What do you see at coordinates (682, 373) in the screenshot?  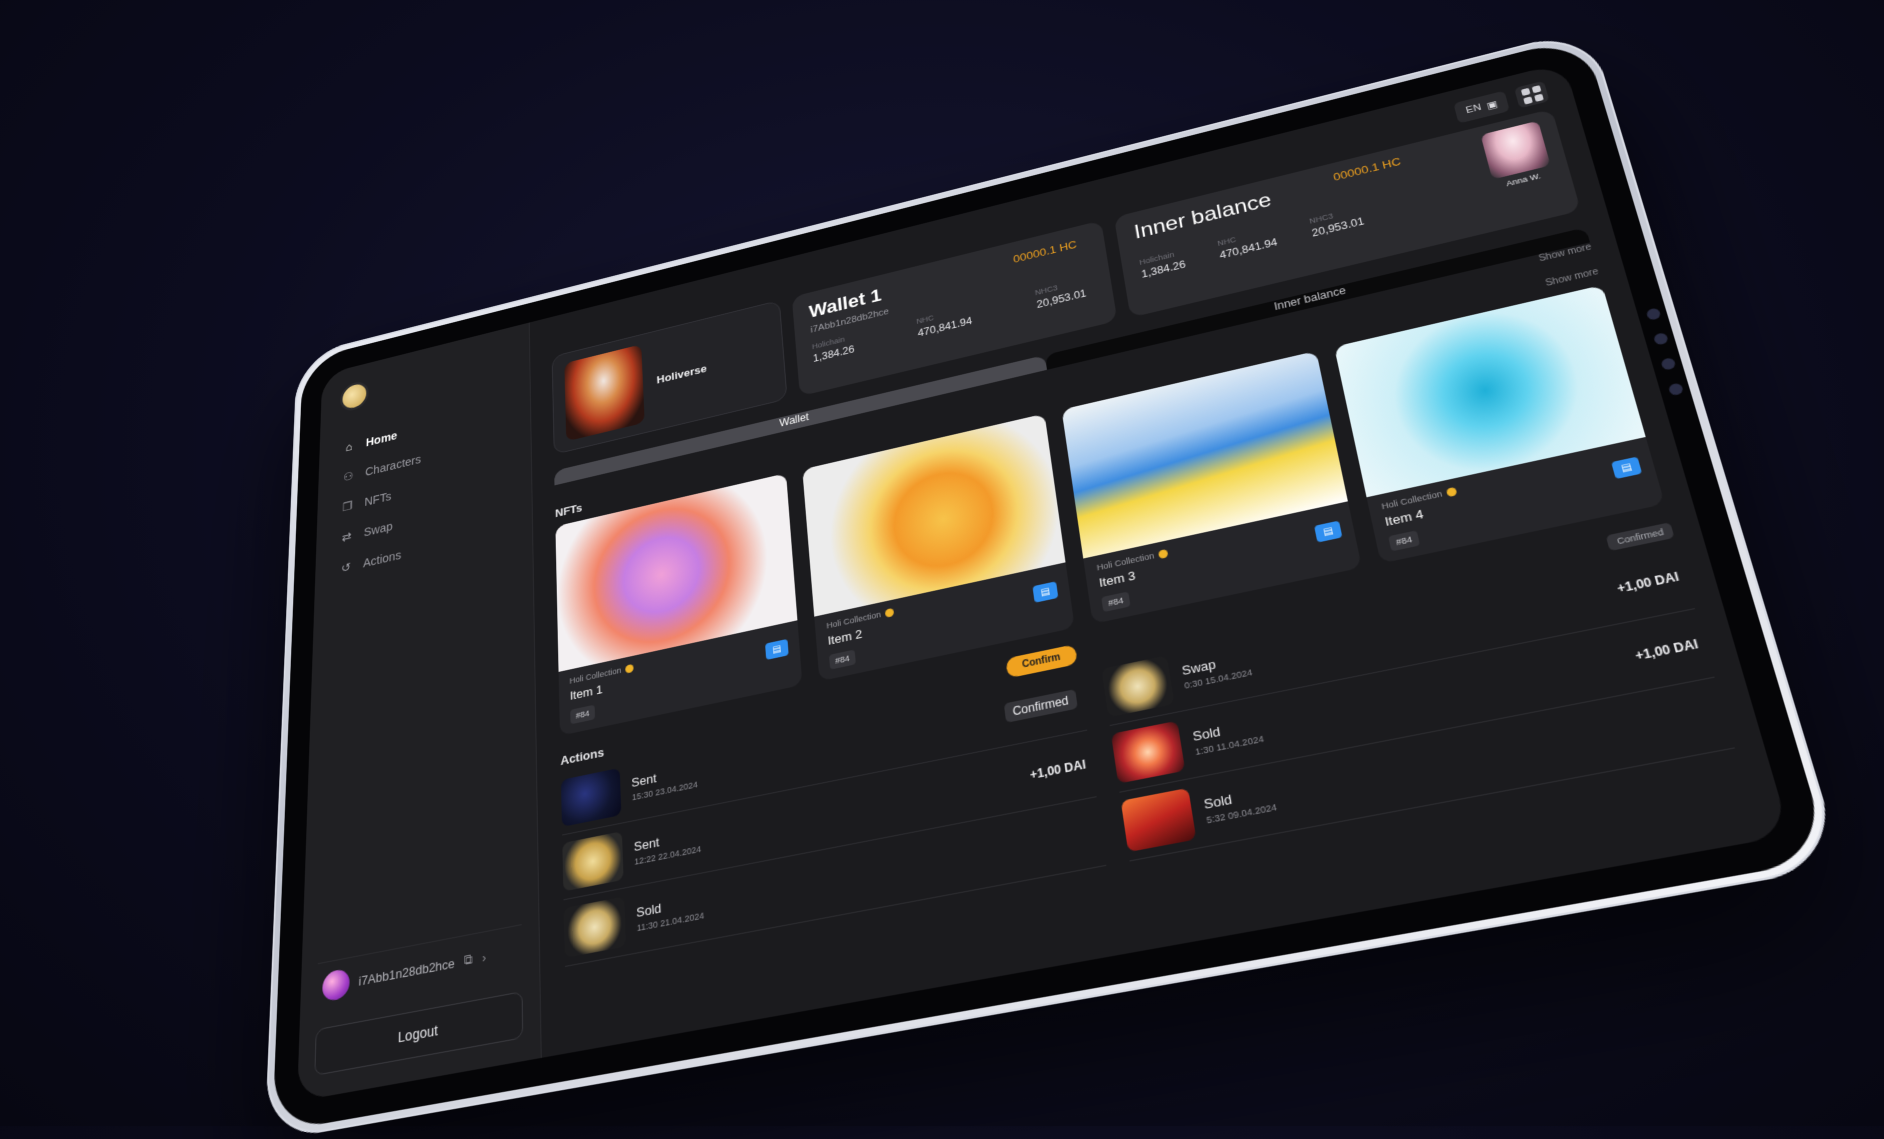 I see `profile-name: Holiverse` at bounding box center [682, 373].